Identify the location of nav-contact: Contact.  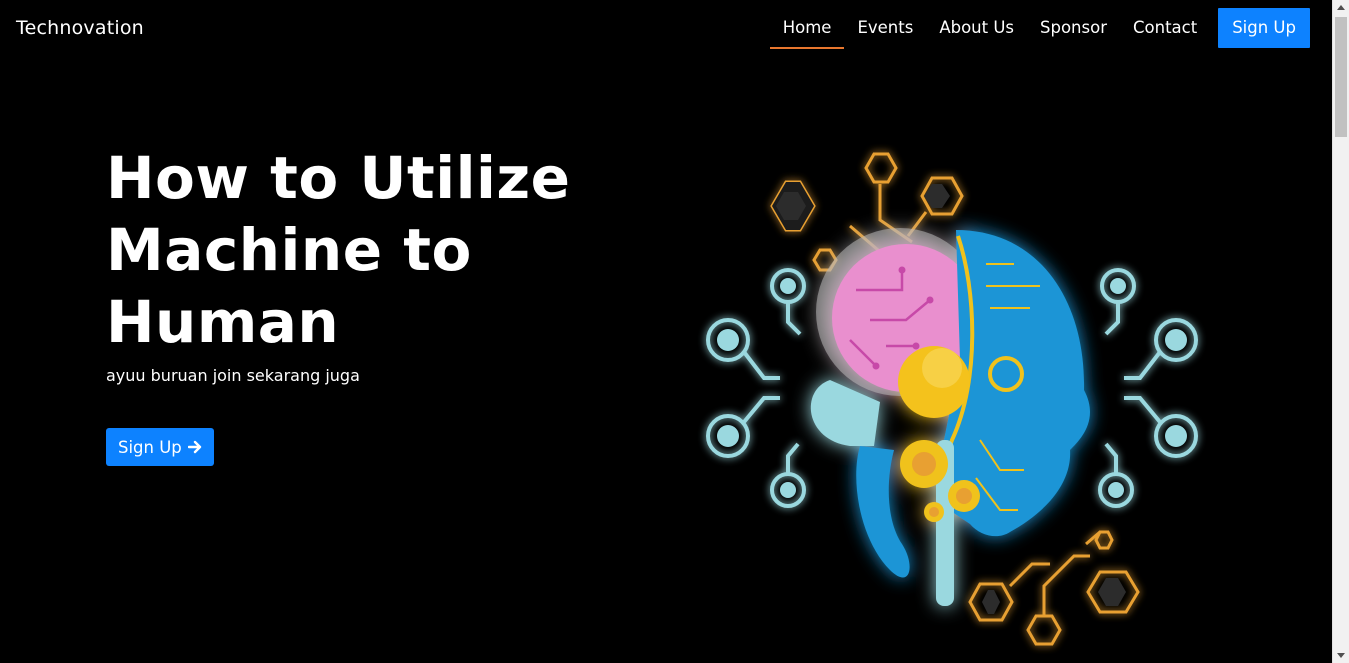
(1165, 28).